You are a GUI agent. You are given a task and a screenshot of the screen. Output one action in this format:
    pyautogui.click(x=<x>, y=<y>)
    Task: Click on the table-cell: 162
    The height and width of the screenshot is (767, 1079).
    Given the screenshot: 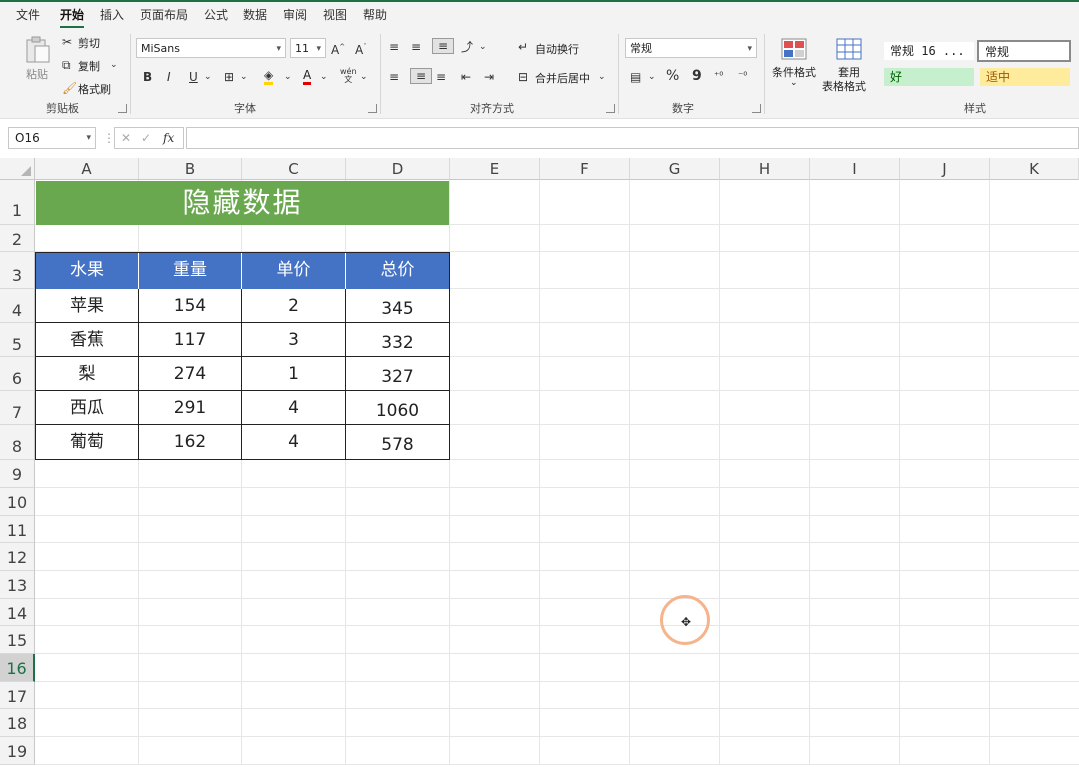 What is the action you would take?
    pyautogui.click(x=190, y=442)
    